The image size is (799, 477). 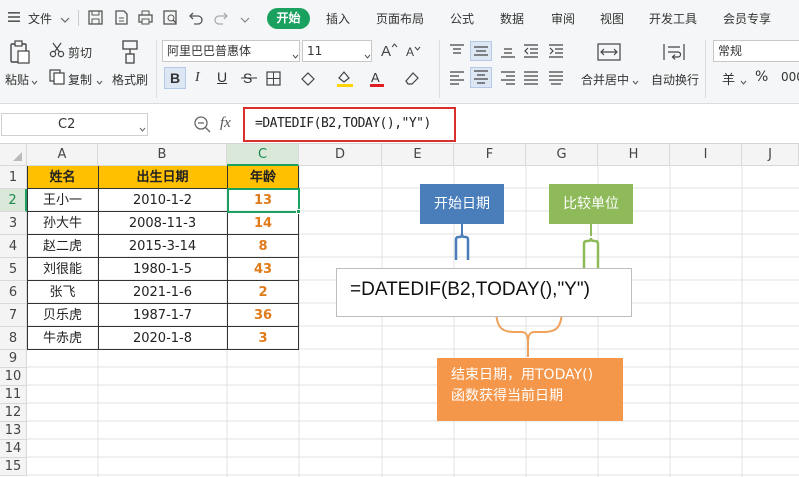 I want to click on decrease-font-icon: A, so click(x=414, y=52).